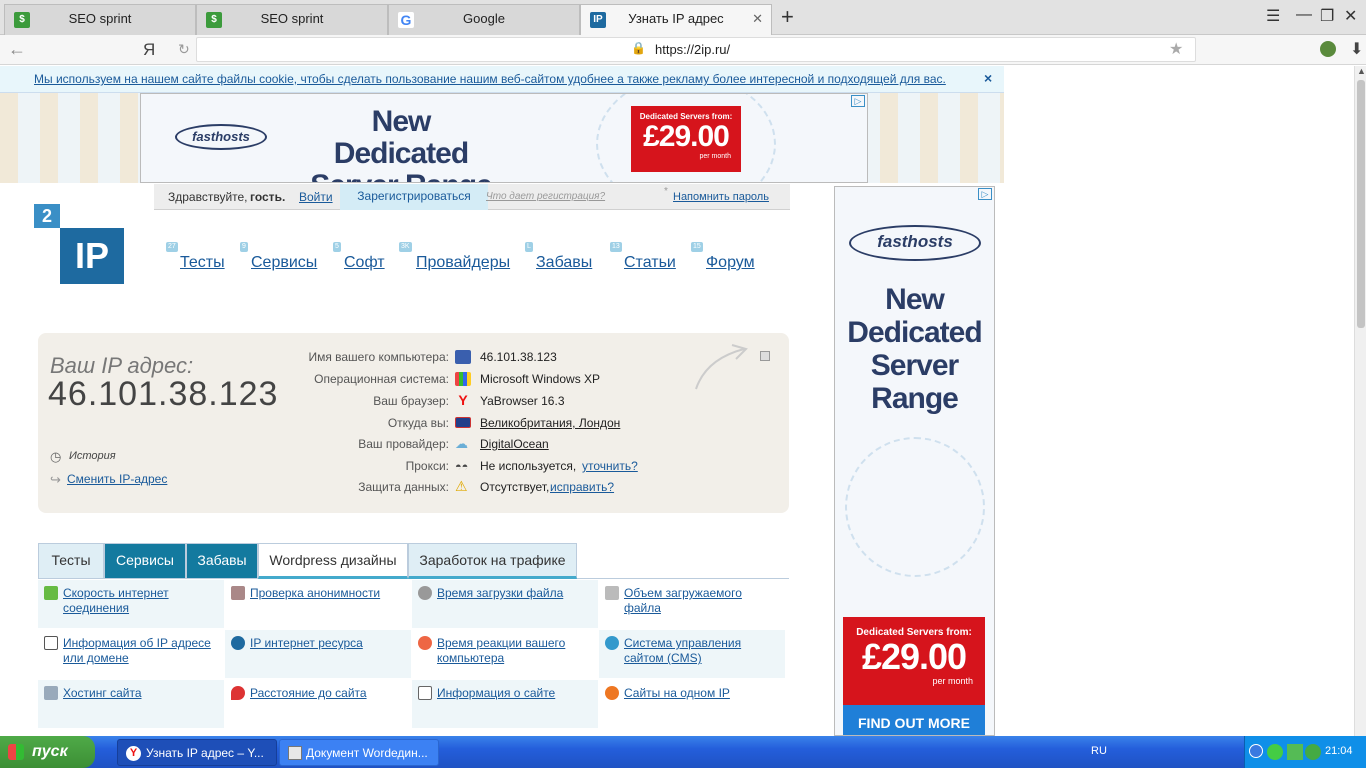 Image resolution: width=1366 pixels, height=768 pixels. What do you see at coordinates (702, 693) in the screenshot?
I see `service-link: Сайты на одном IP` at bounding box center [702, 693].